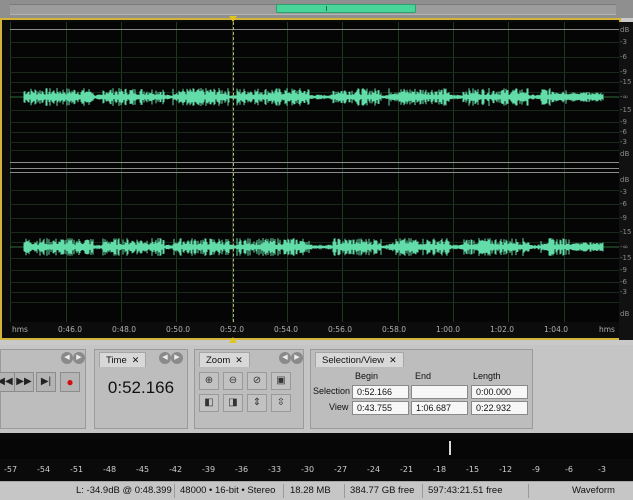  What do you see at coordinates (70, 329) in the screenshot?
I see `time-tick-label: 0:46.0` at bounding box center [70, 329].